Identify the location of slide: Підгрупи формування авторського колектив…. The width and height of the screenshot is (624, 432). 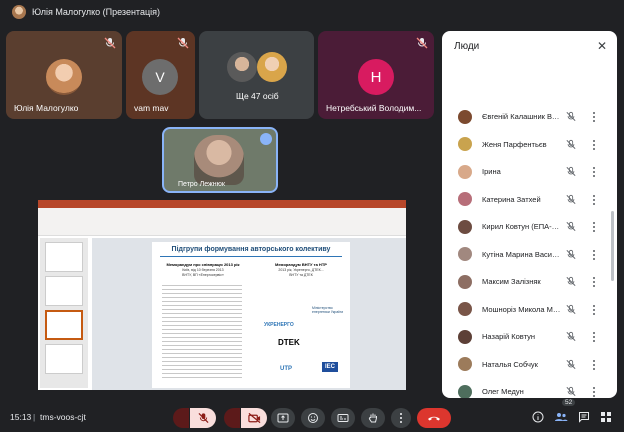
(251, 315).